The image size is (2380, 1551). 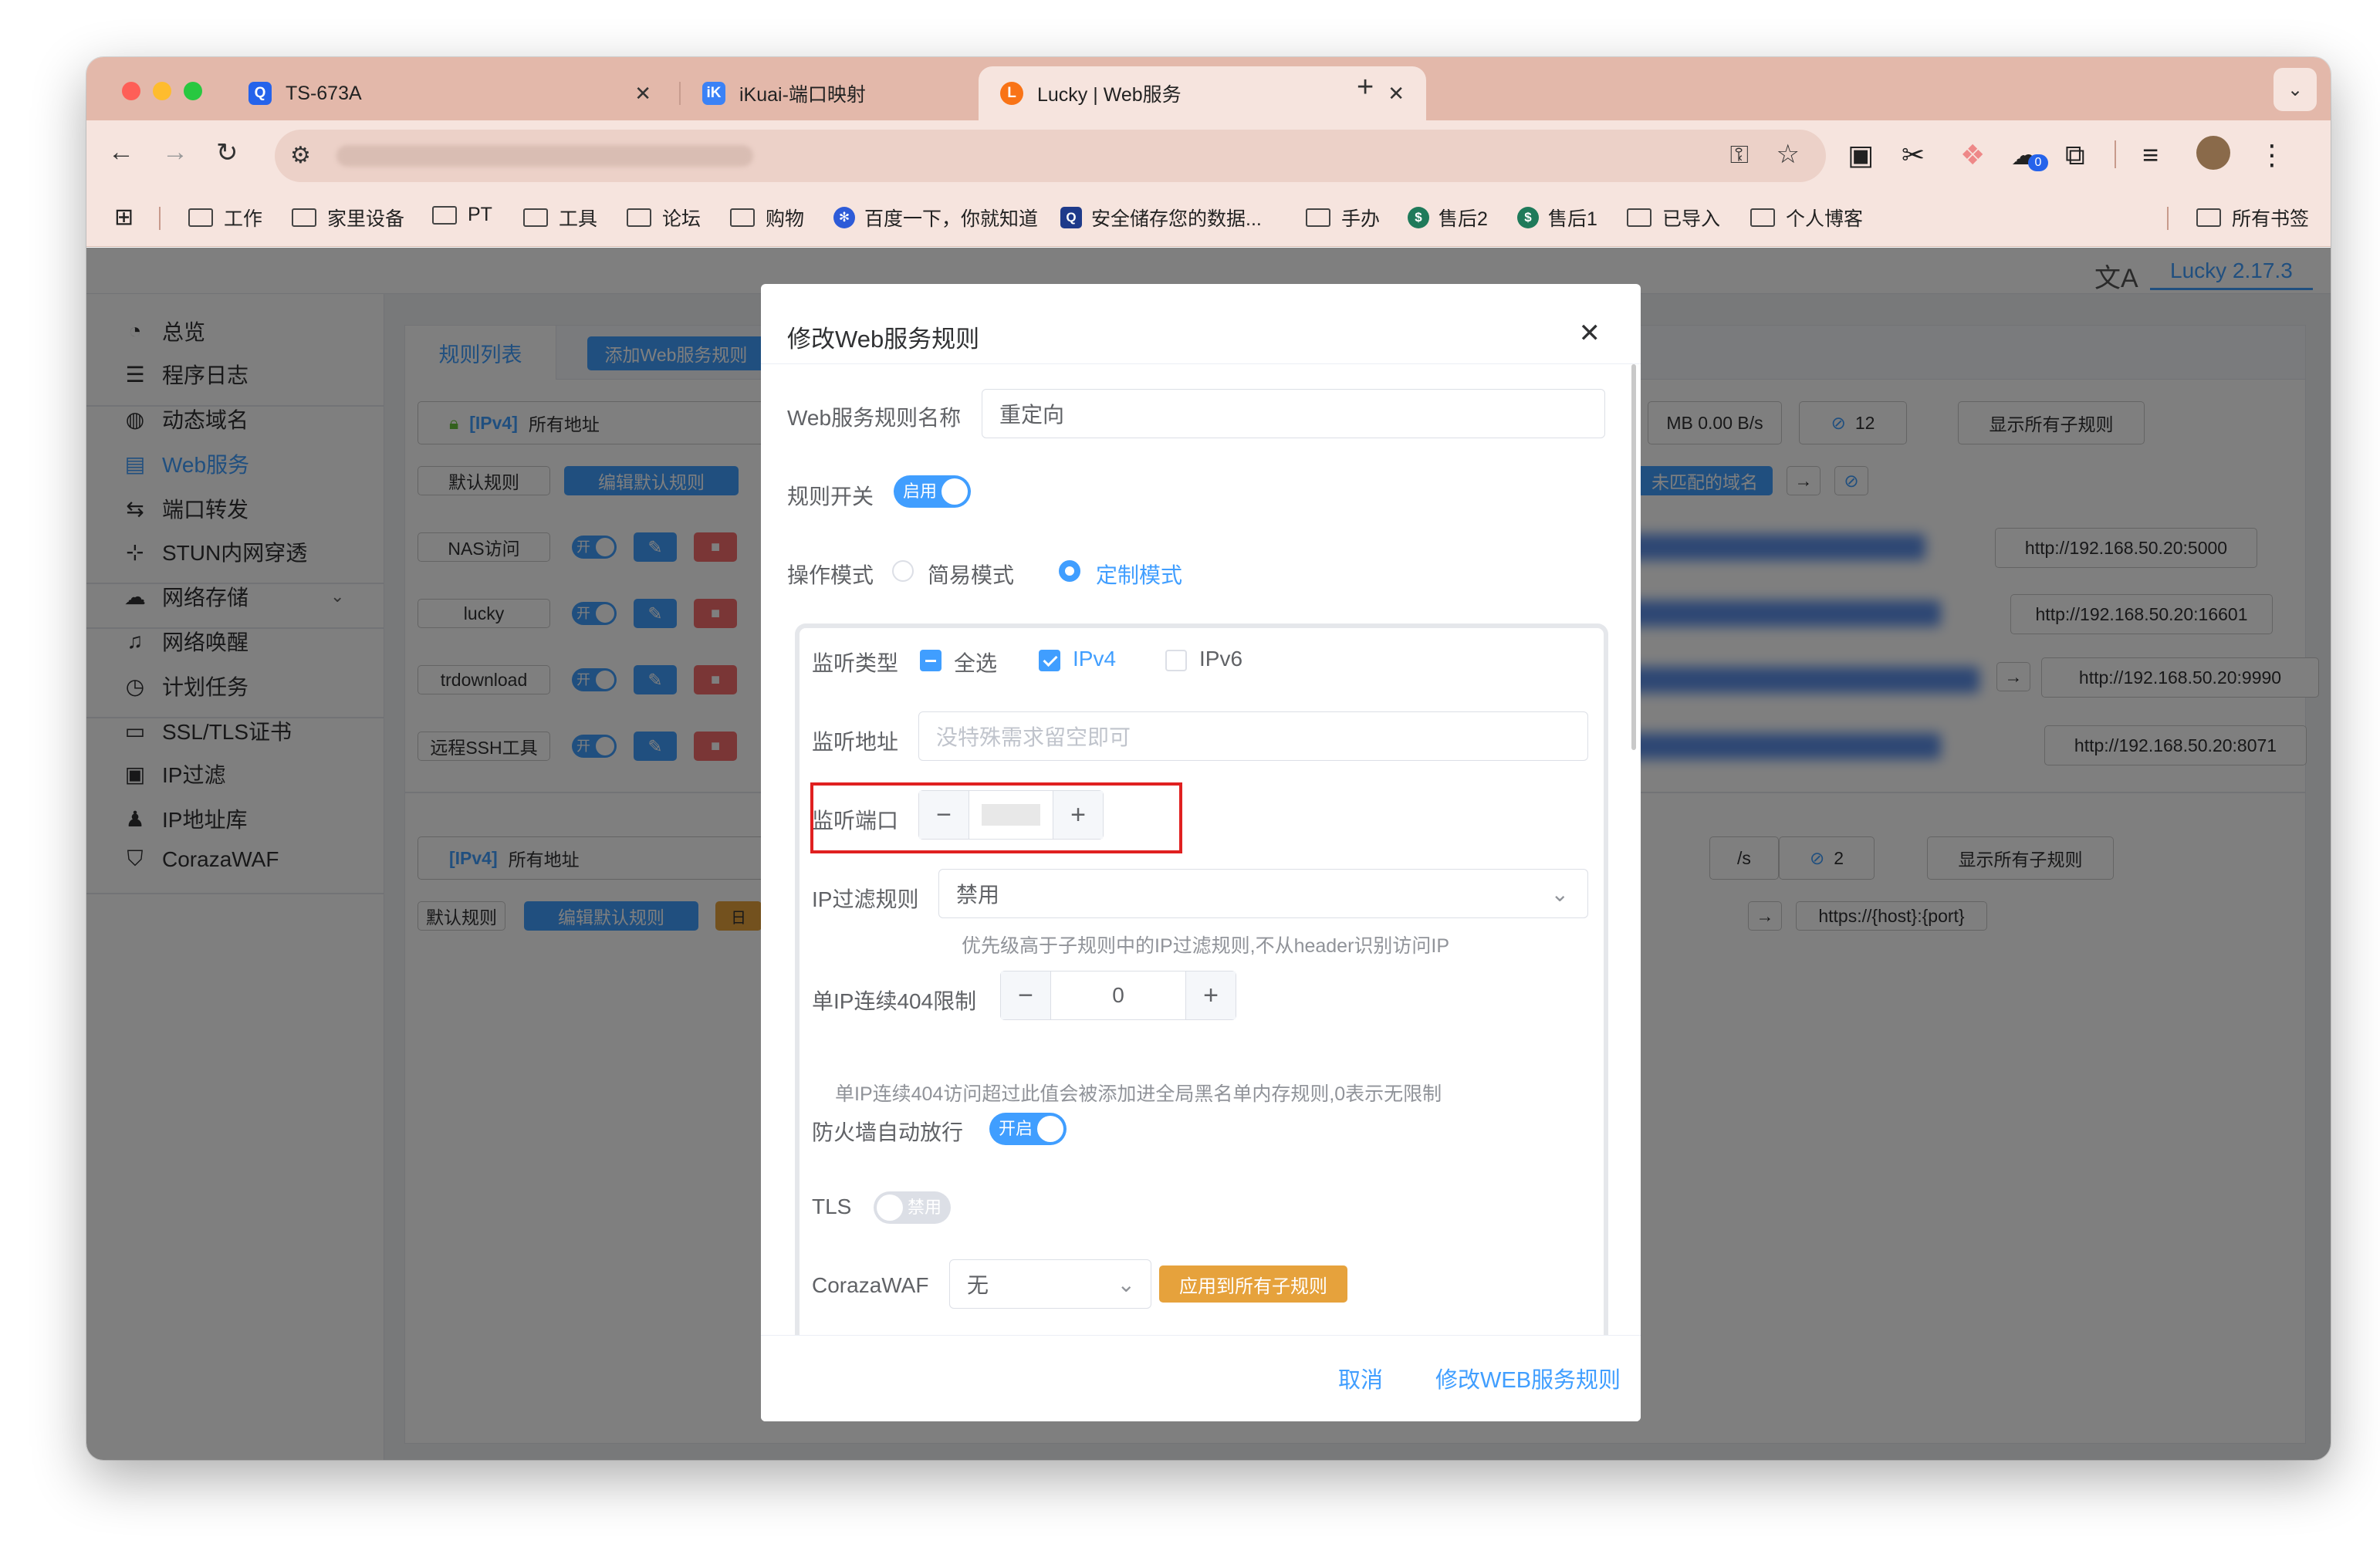 I want to click on browser-toolbar: ← → ↻ ⚙ ⚿ ☆ ▣ ✂ ❖ ☁ 0 ⧉ ≡ ⋮, so click(x=1209, y=155).